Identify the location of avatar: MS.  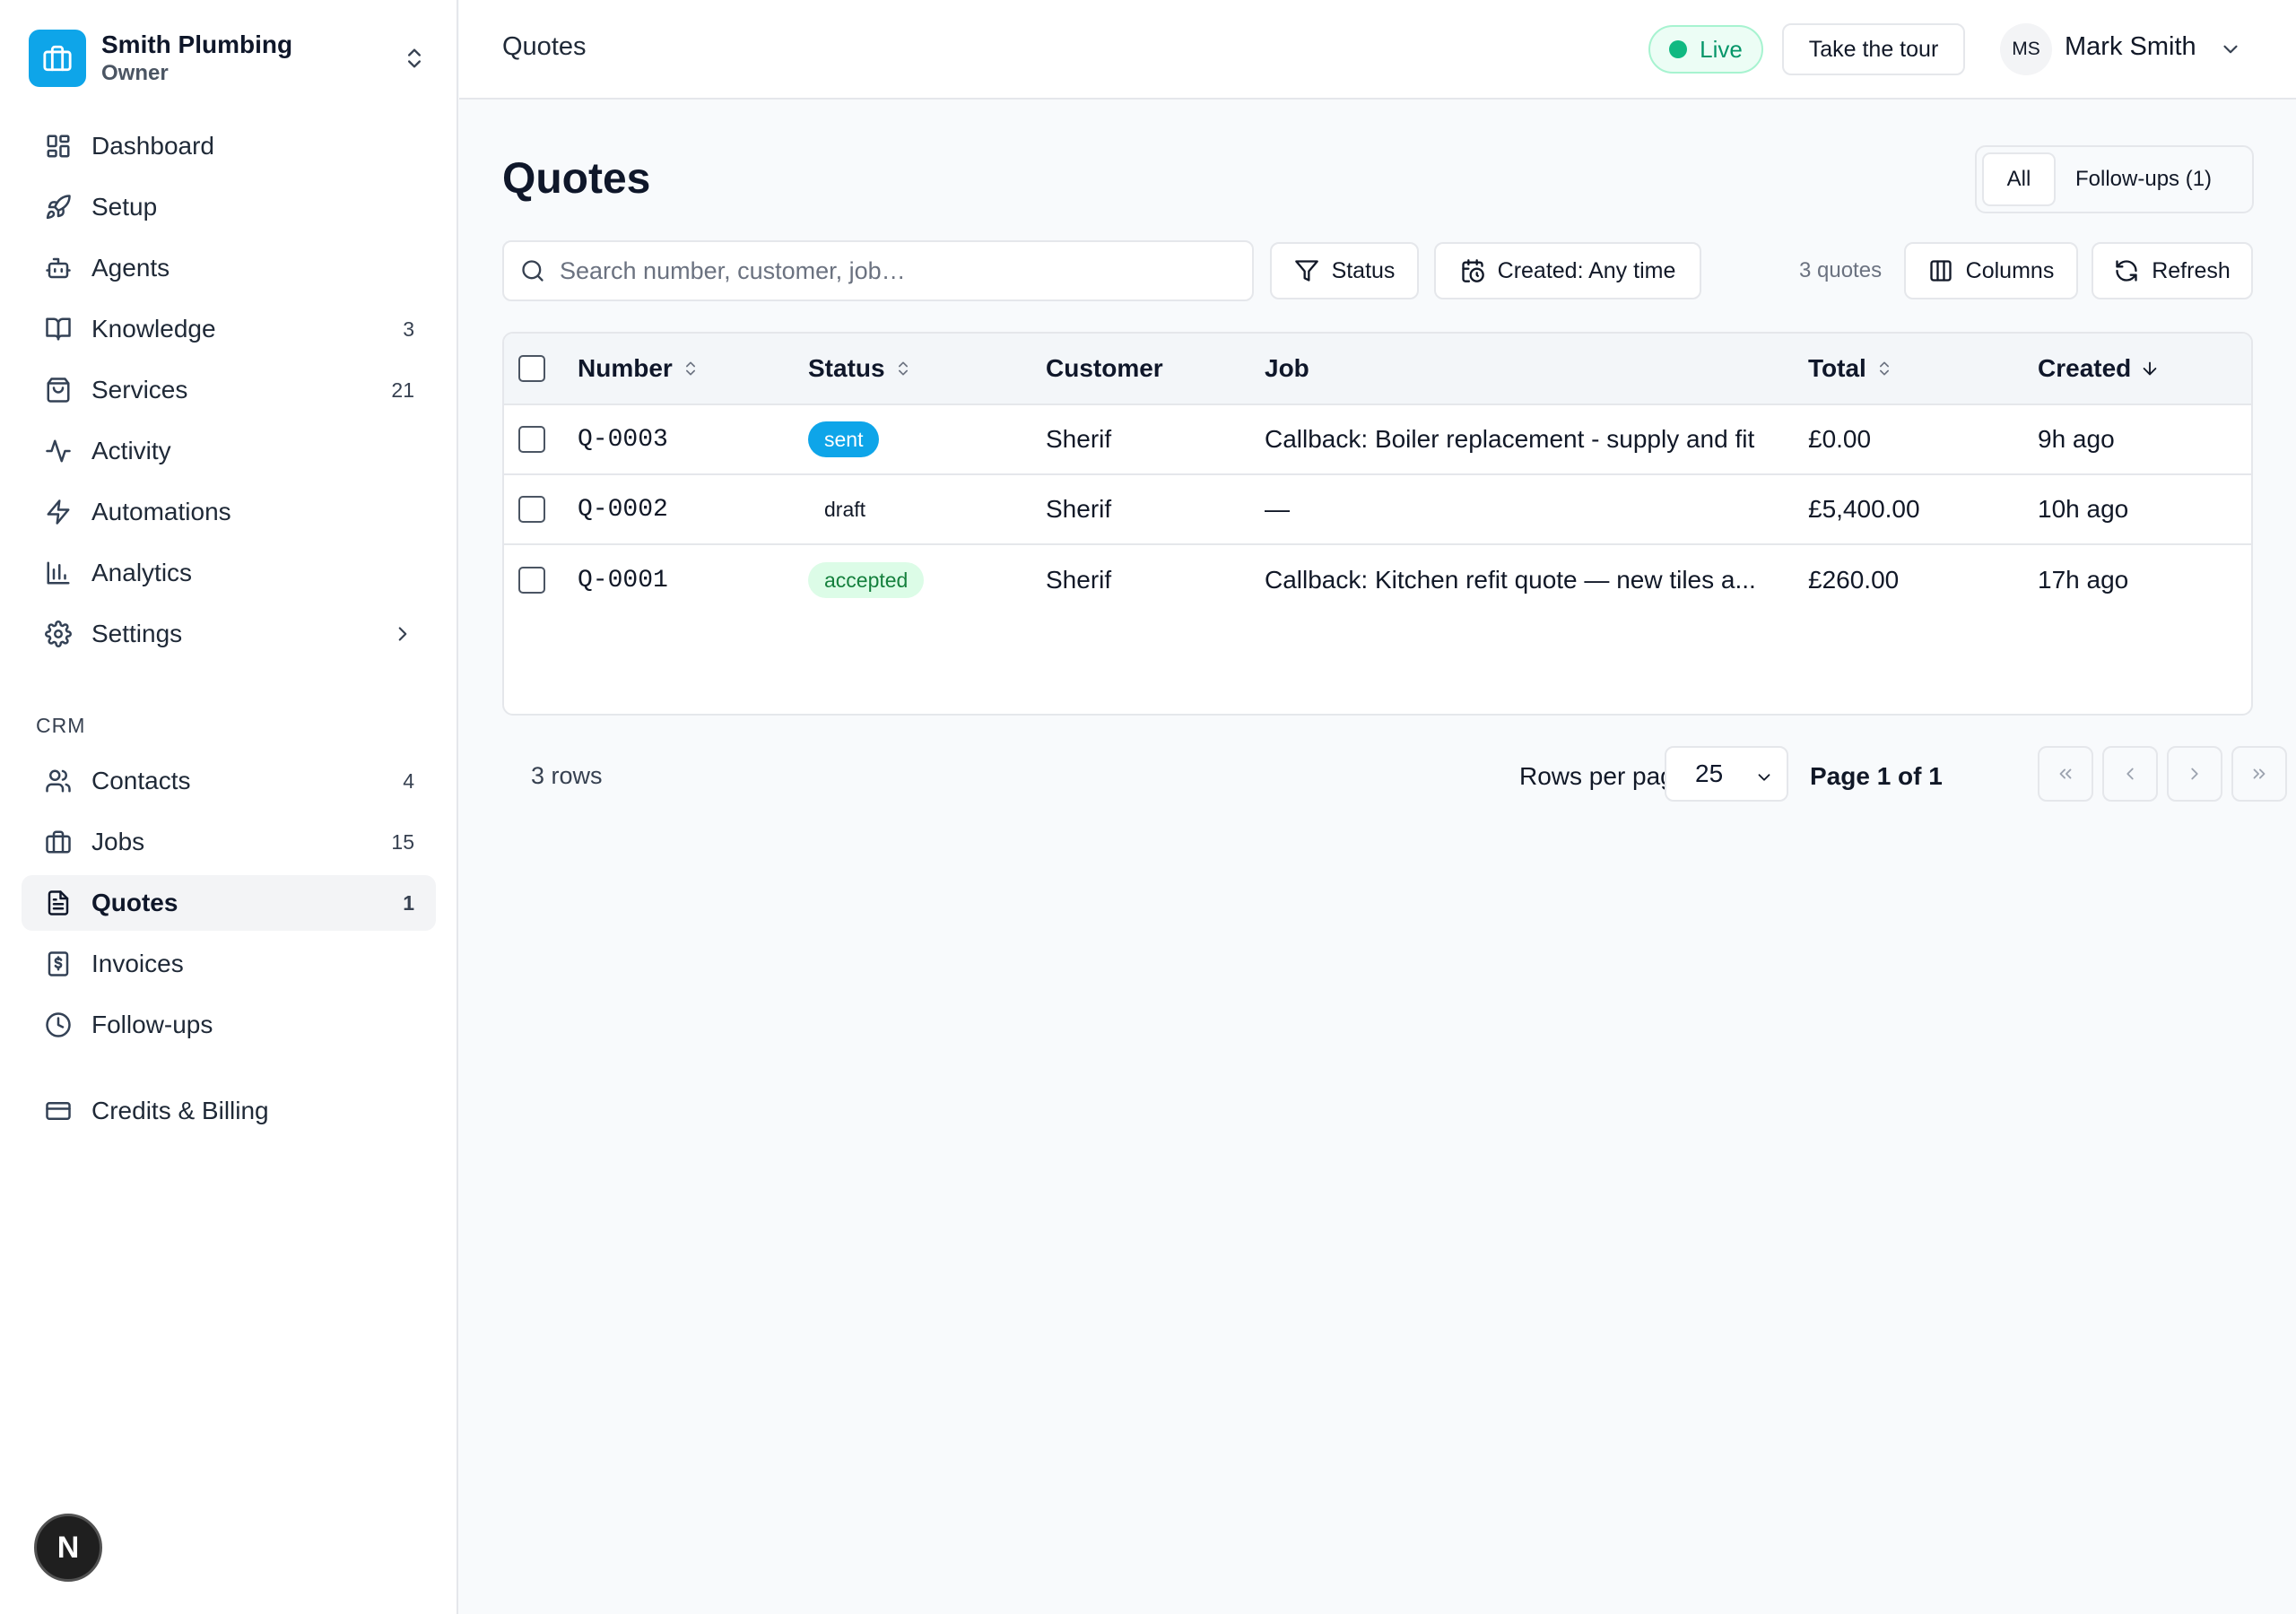
(2026, 49).